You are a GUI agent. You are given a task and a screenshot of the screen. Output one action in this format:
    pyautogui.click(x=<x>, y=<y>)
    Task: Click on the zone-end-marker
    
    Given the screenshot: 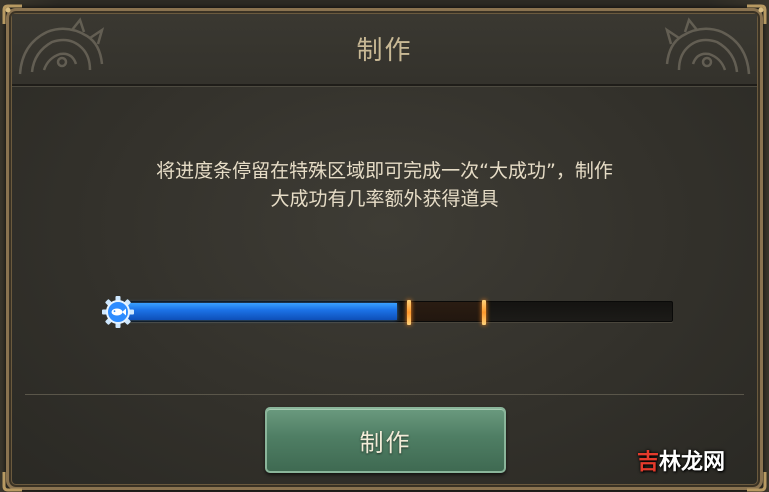 What is the action you would take?
    pyautogui.click(x=483, y=312)
    